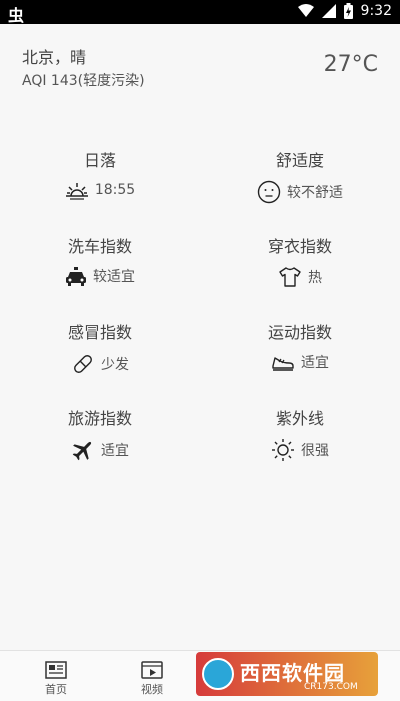 The image size is (400, 701). I want to click on index-value: 少发, so click(115, 365).